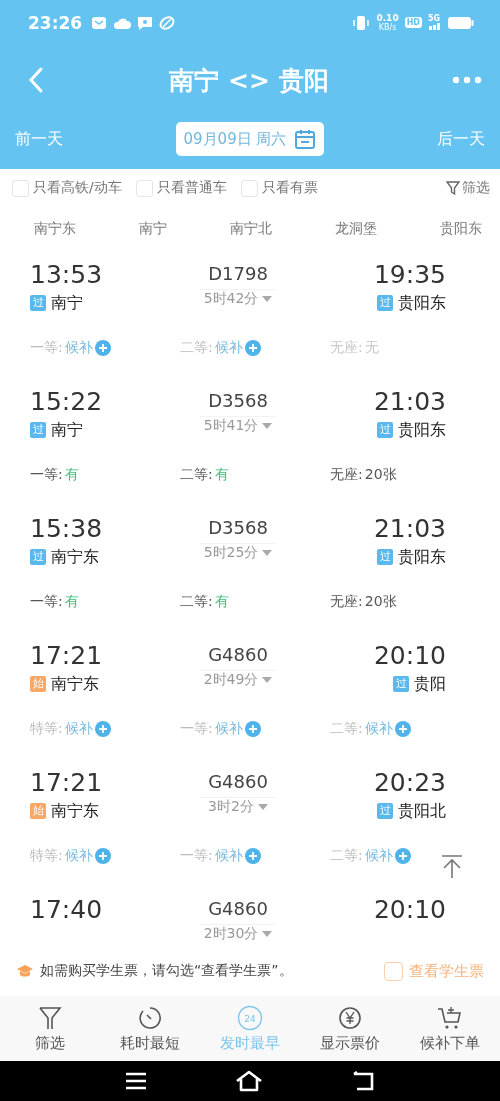 The height and width of the screenshot is (1101, 500). Describe the element at coordinates (231, 426) in the screenshot. I see `trip-duration: 5时41分` at that location.